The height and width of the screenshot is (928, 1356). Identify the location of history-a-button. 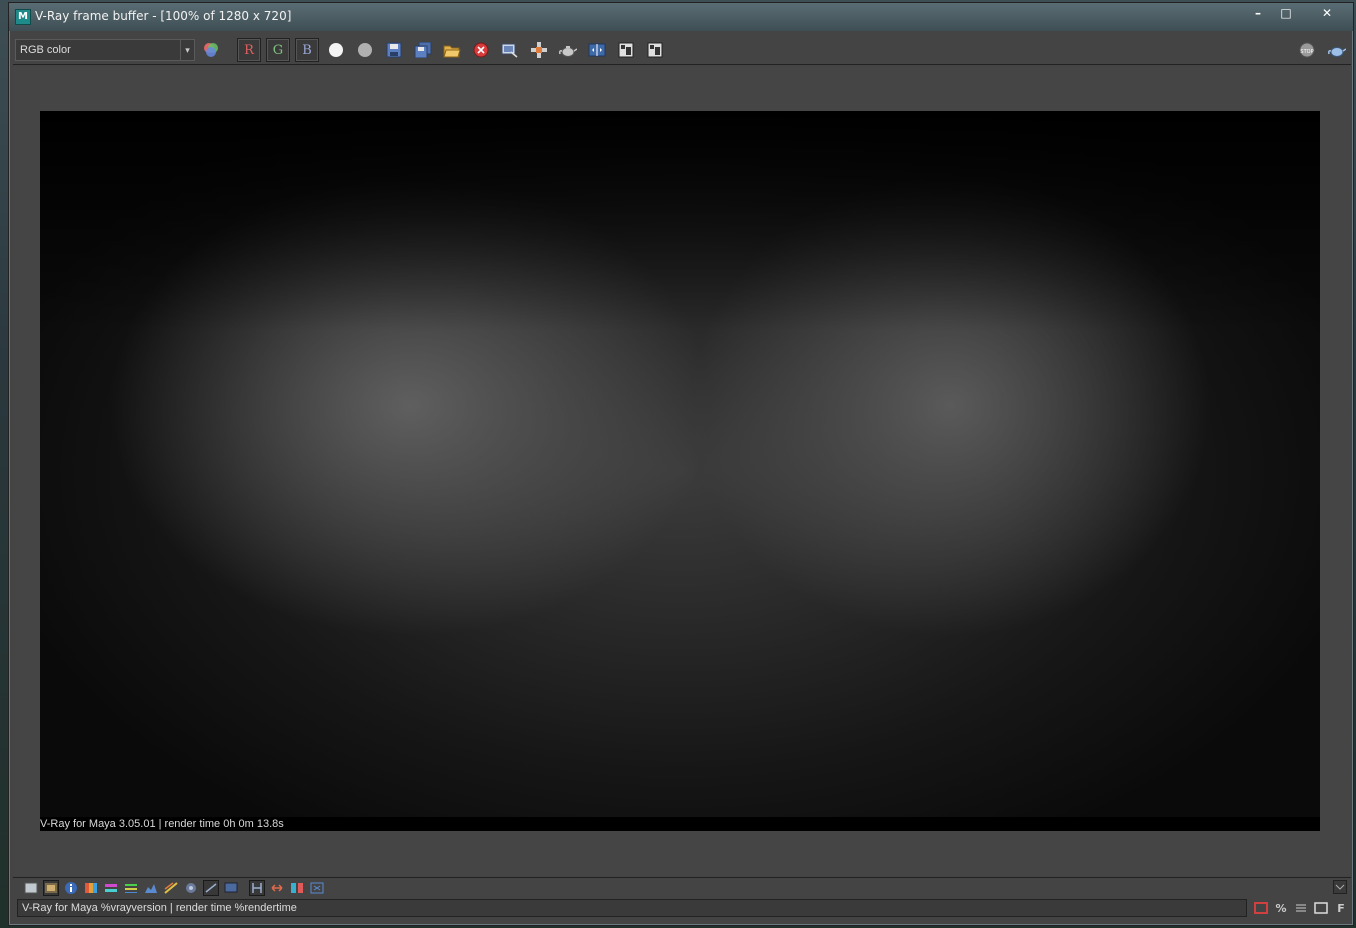
(626, 50).